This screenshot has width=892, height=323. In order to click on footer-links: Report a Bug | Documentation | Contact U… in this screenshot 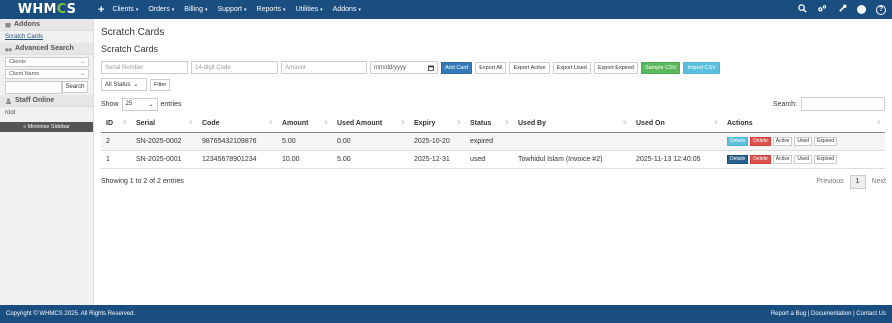, I will do `click(828, 314)`.